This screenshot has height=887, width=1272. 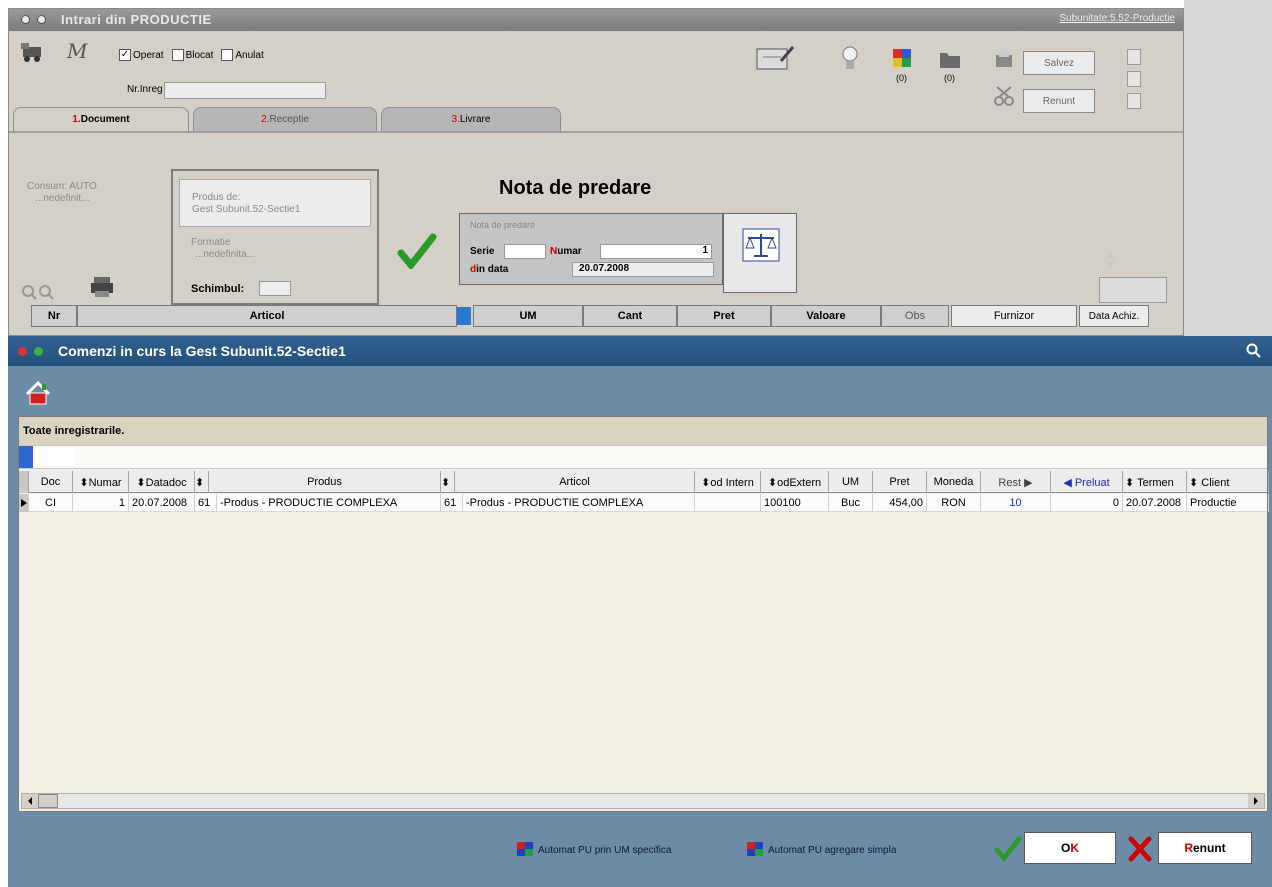 I want to click on blocat-checkbox: Blocat, so click(x=192, y=55).